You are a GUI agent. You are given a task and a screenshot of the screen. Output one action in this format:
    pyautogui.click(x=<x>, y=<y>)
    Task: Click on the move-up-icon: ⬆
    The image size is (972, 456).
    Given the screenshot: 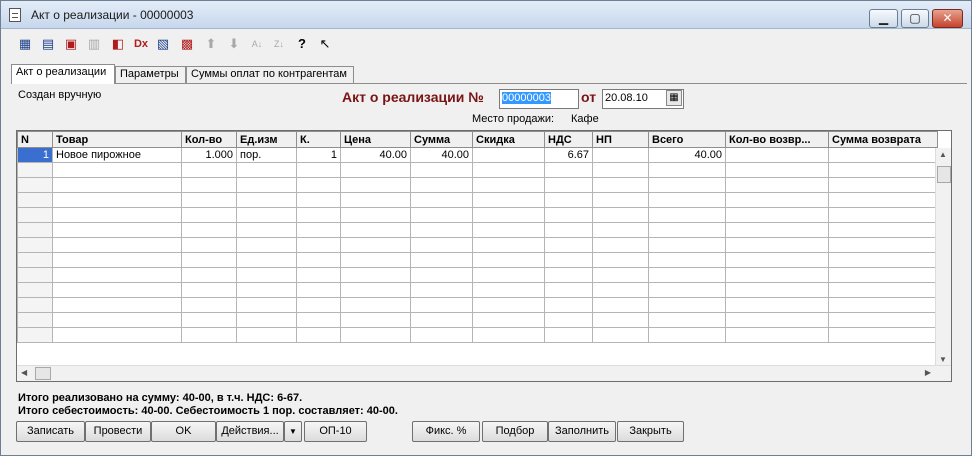 What is the action you would take?
    pyautogui.click(x=211, y=44)
    